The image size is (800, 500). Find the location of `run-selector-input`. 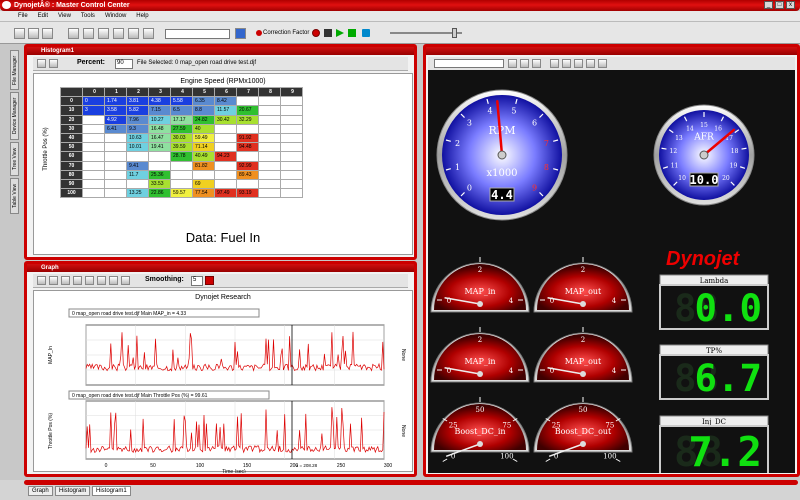

run-selector-input is located at coordinates (197, 34).